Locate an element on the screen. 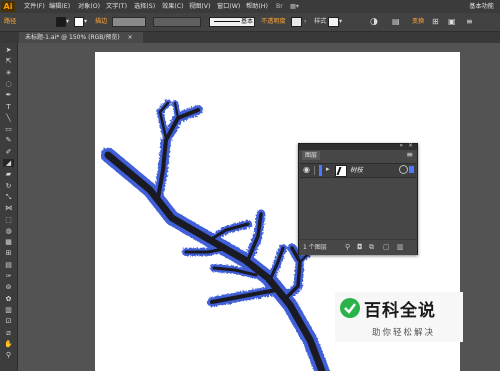 This screenshot has width=500, height=371. target-icon is located at coordinates (403, 169).